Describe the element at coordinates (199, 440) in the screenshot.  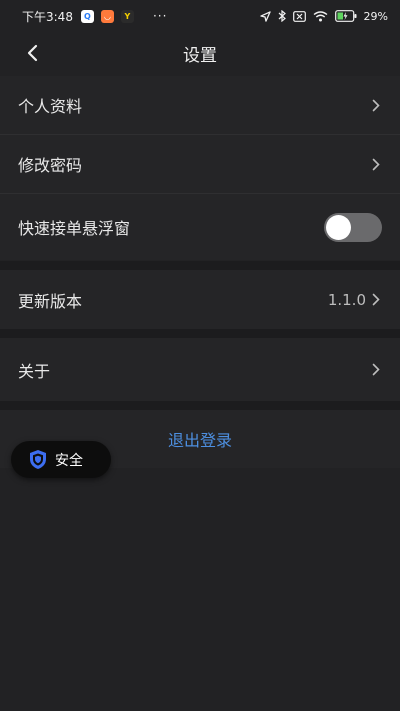
I see `logout-label: 退出登录` at that location.